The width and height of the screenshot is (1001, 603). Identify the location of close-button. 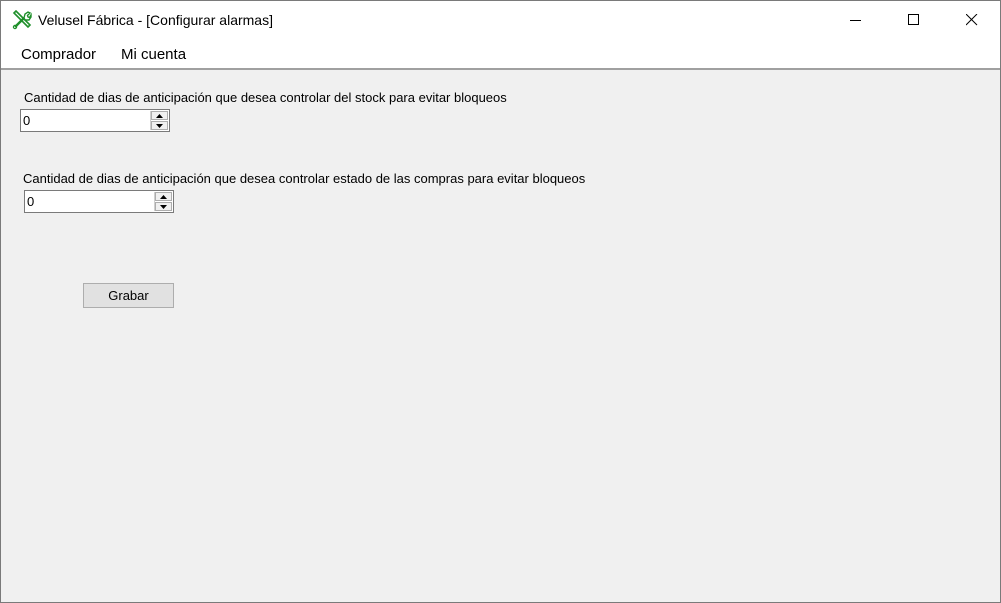
(971, 20).